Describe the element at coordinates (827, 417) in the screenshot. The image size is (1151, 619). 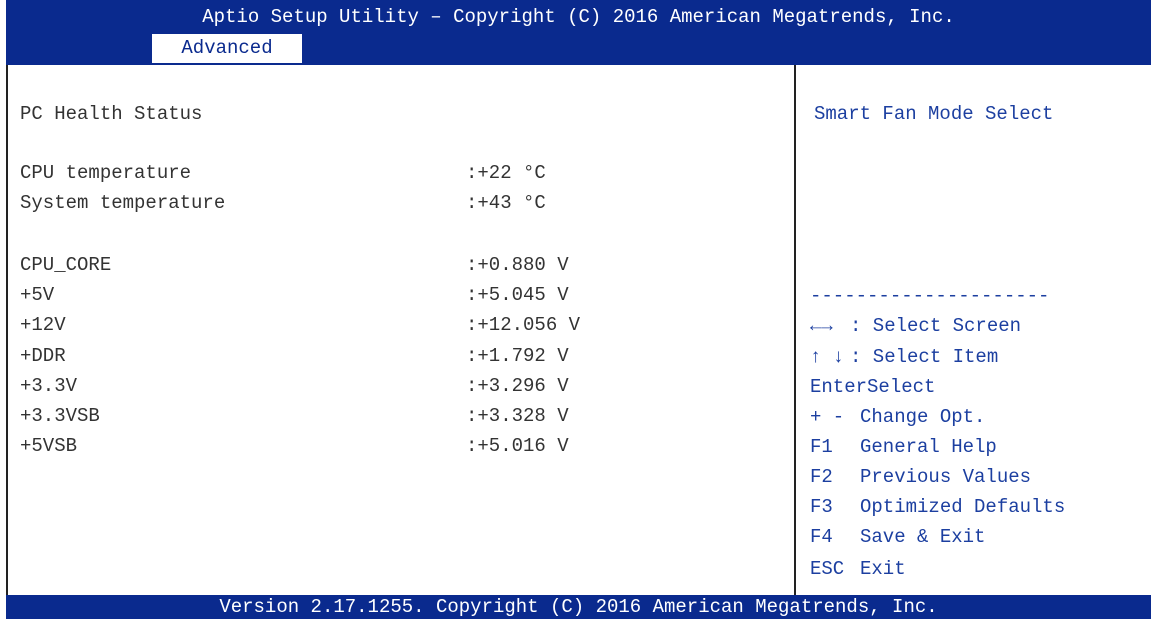
I see `hint-key: + -` at that location.